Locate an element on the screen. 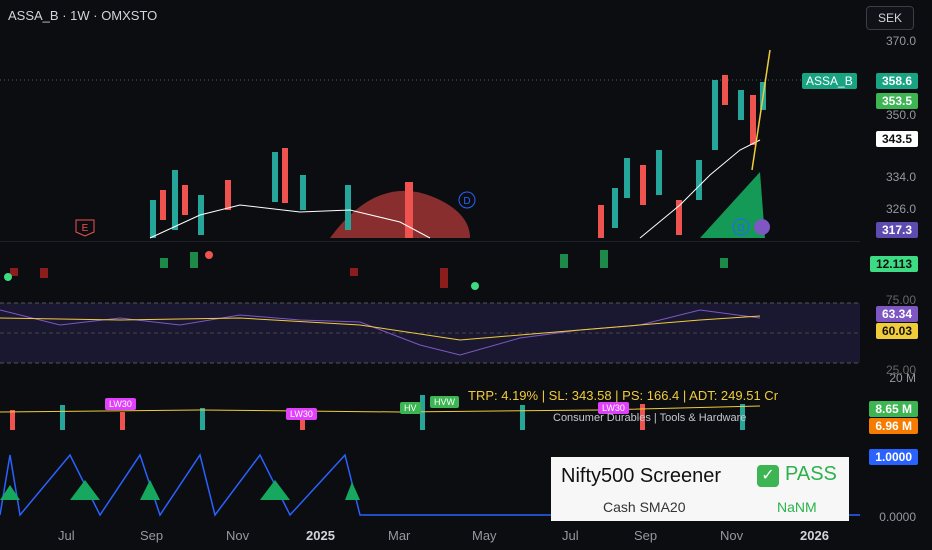 This screenshot has height=550, width=932. screener-row-value: NaNM is located at coordinates (797, 507).